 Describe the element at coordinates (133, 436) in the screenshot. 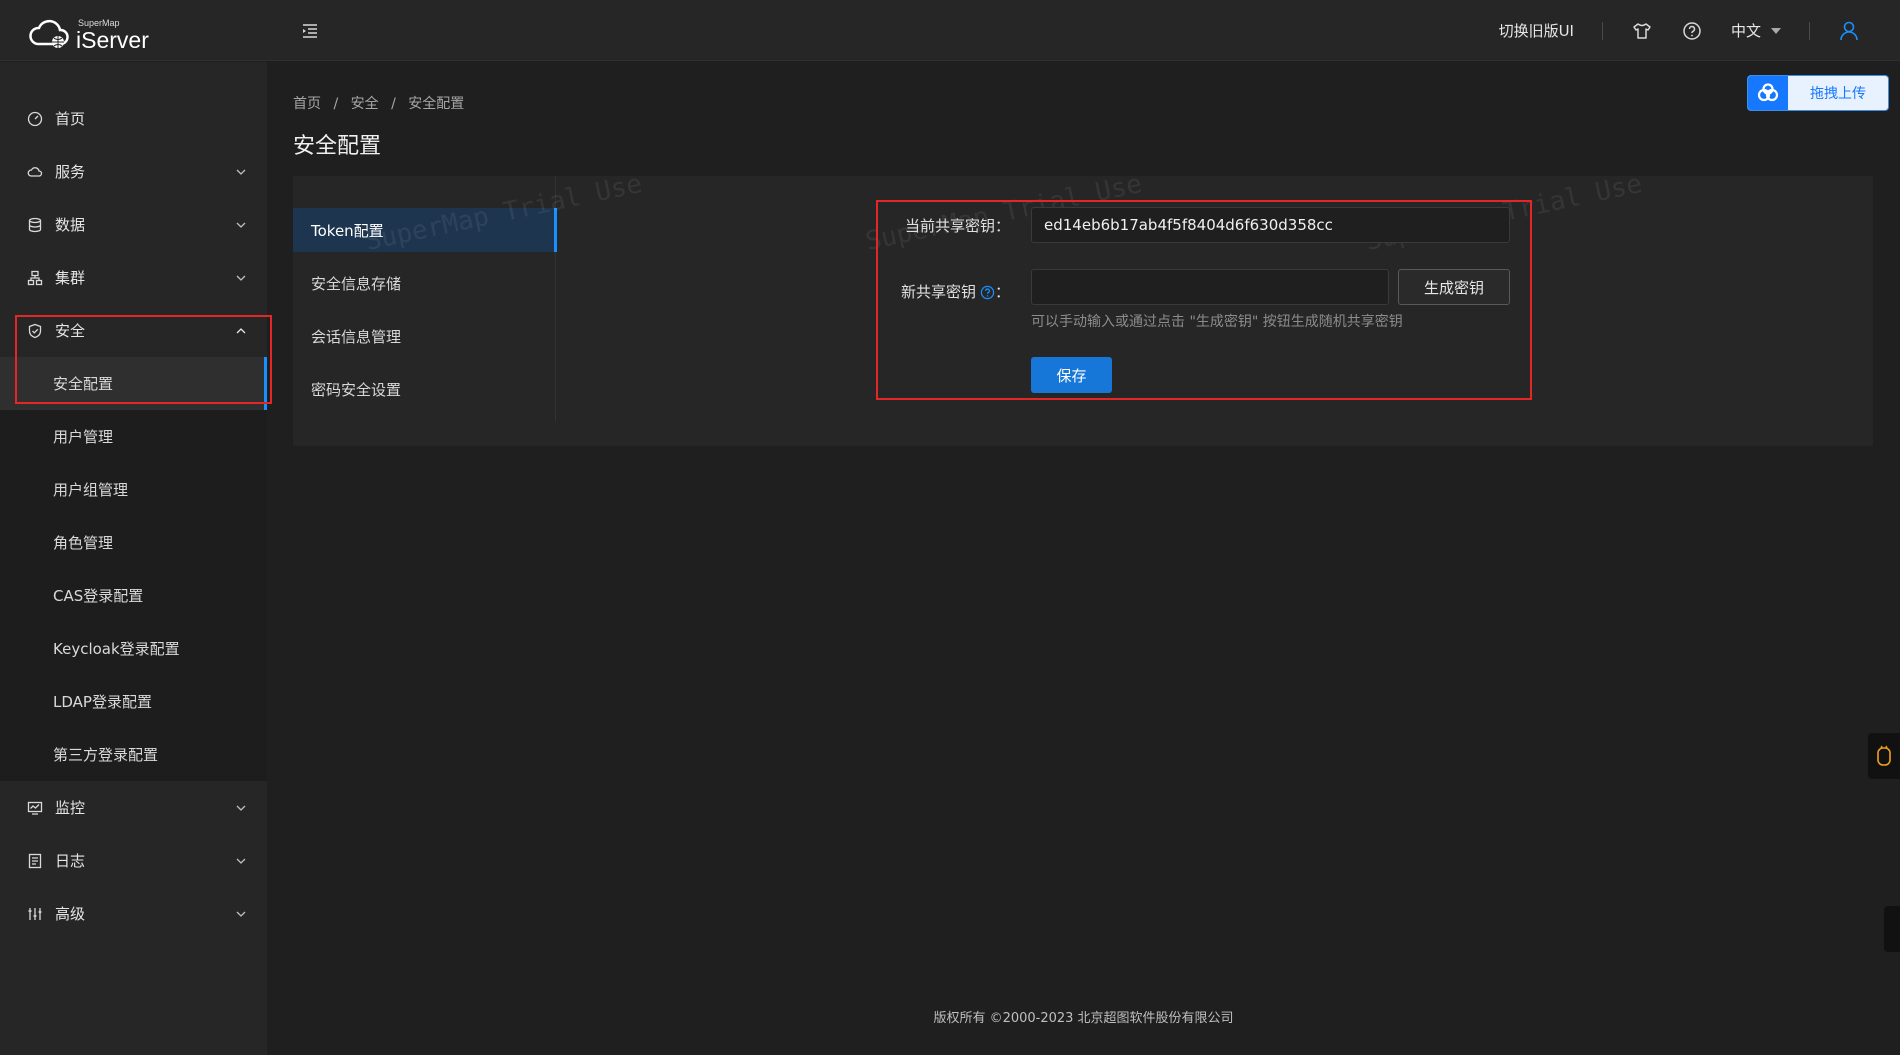

I see `sidebar-subitem-user-management: 用户管理` at that location.